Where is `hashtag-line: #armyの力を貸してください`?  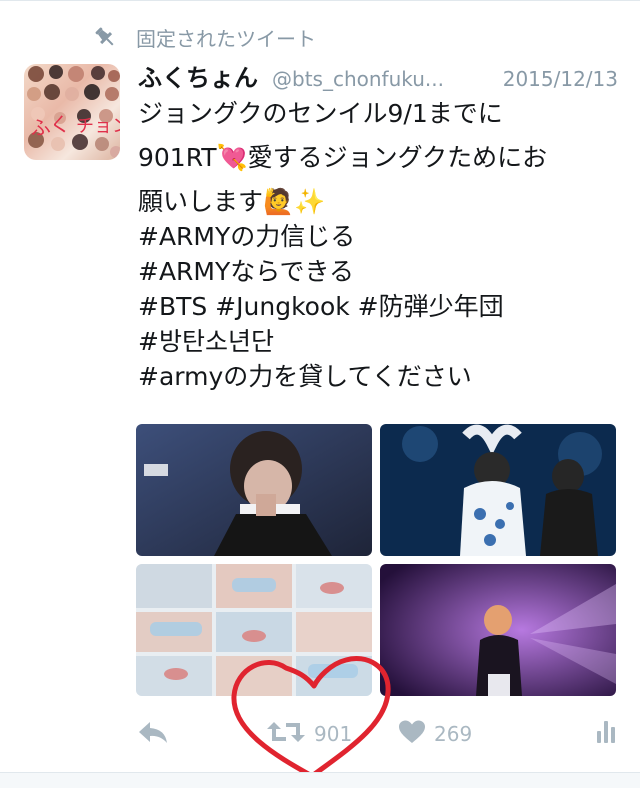 hashtag-line: #armyの力を貸してください is located at coordinates (383, 376).